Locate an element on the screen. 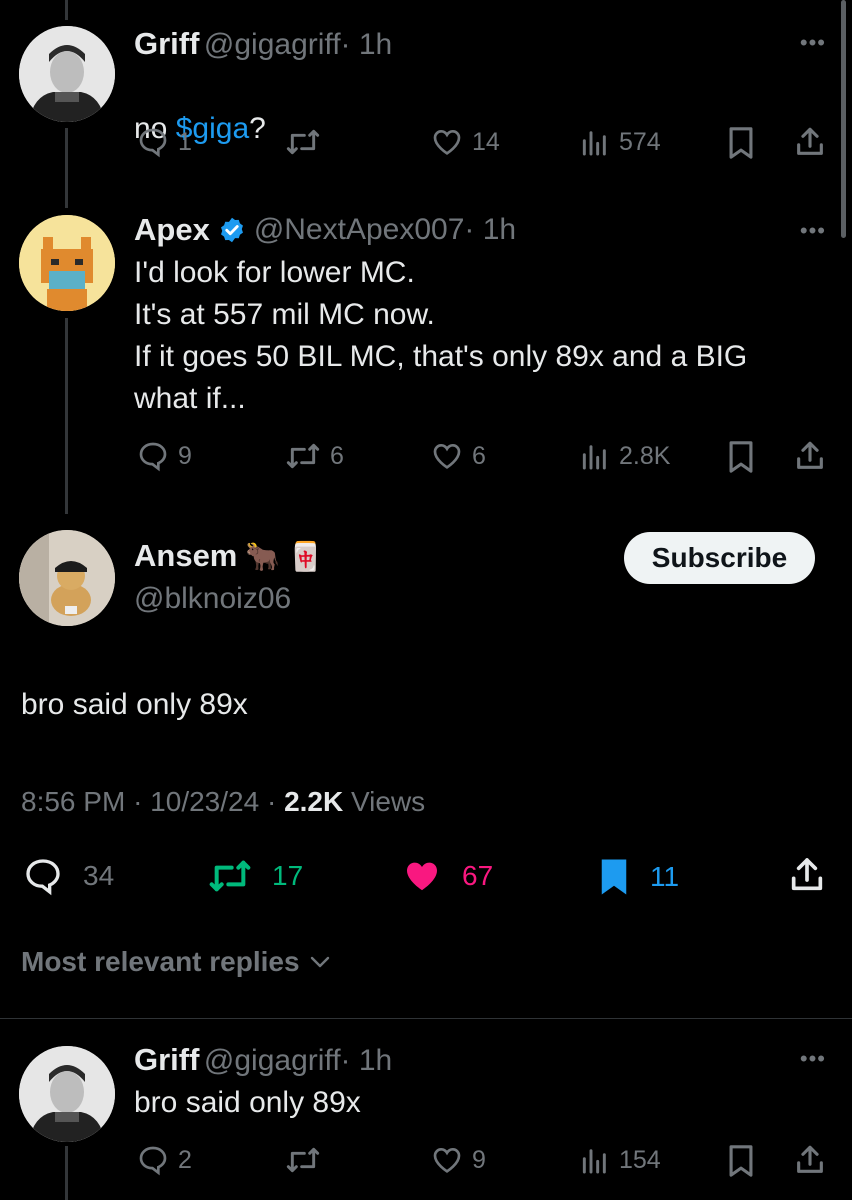 This screenshot has height=1200, width=852. views-label: Views is located at coordinates (388, 801).